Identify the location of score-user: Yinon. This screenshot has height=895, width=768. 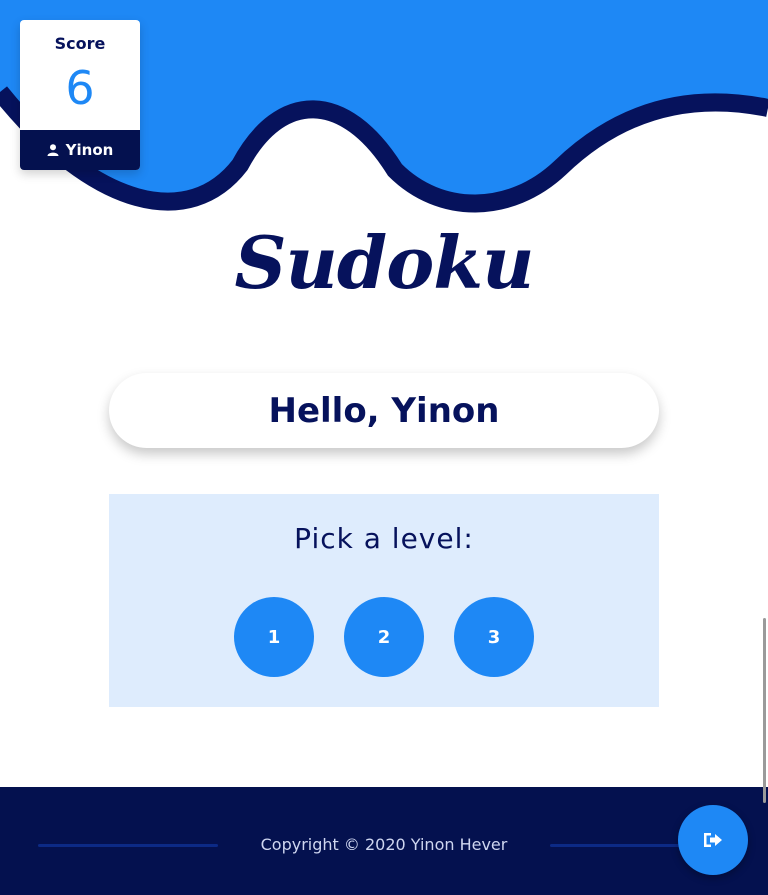
(80, 150).